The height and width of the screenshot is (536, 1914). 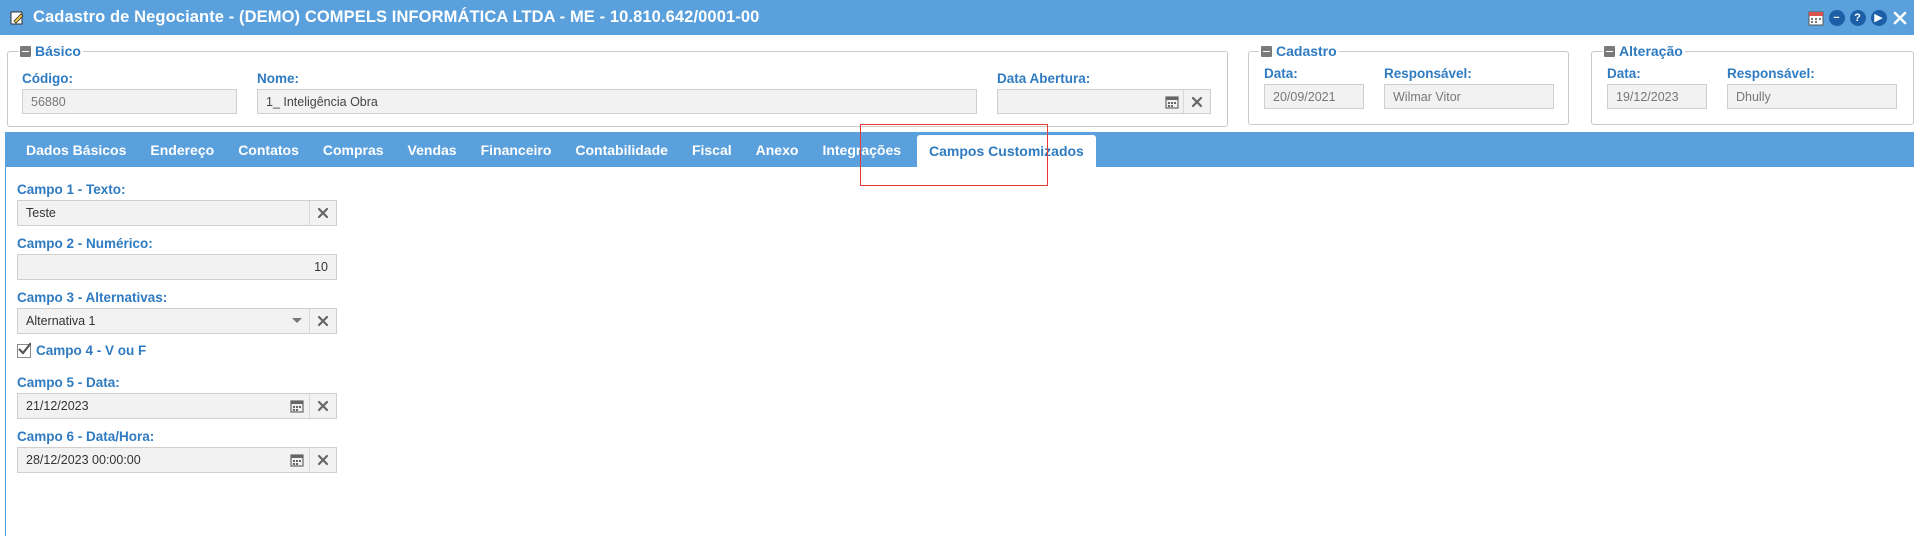 I want to click on campo5-label: Campo 5 - Data:, so click(x=68, y=382).